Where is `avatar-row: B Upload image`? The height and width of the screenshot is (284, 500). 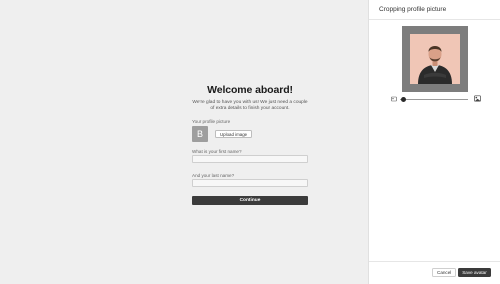
avatar-row: B Upload image is located at coordinates (222, 134).